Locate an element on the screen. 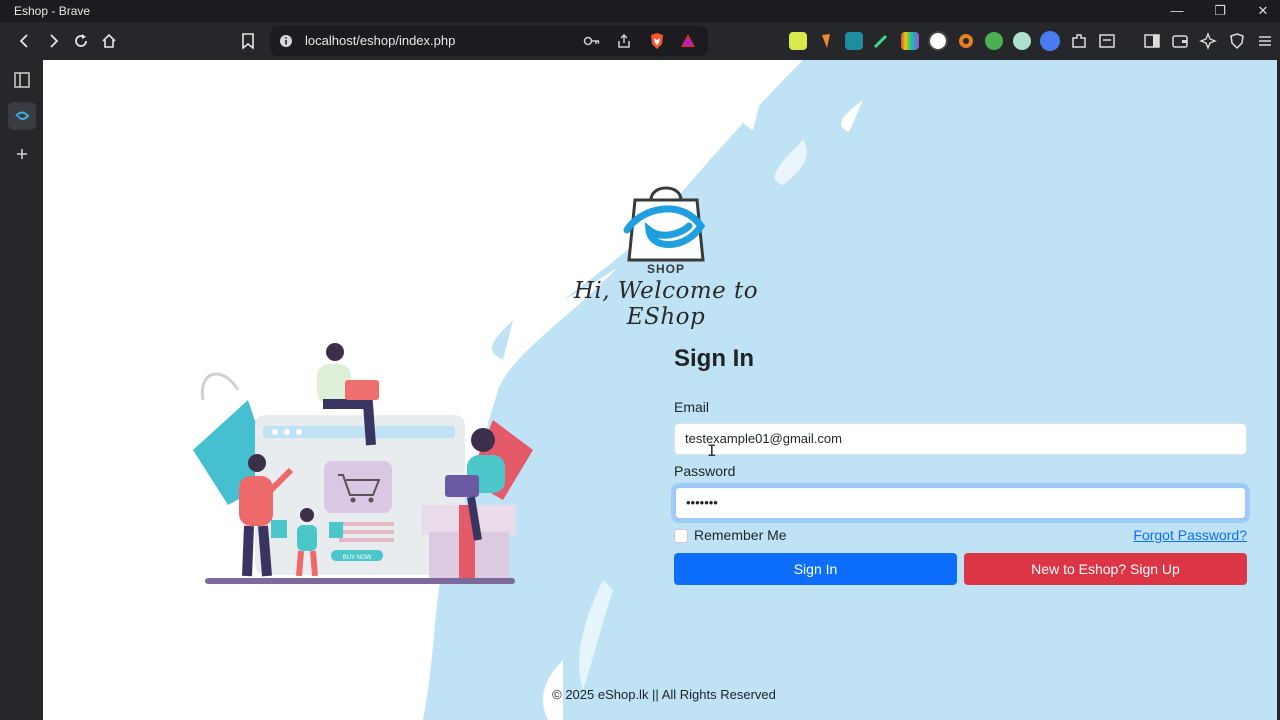  extension-2-icon is located at coordinates (827, 41).